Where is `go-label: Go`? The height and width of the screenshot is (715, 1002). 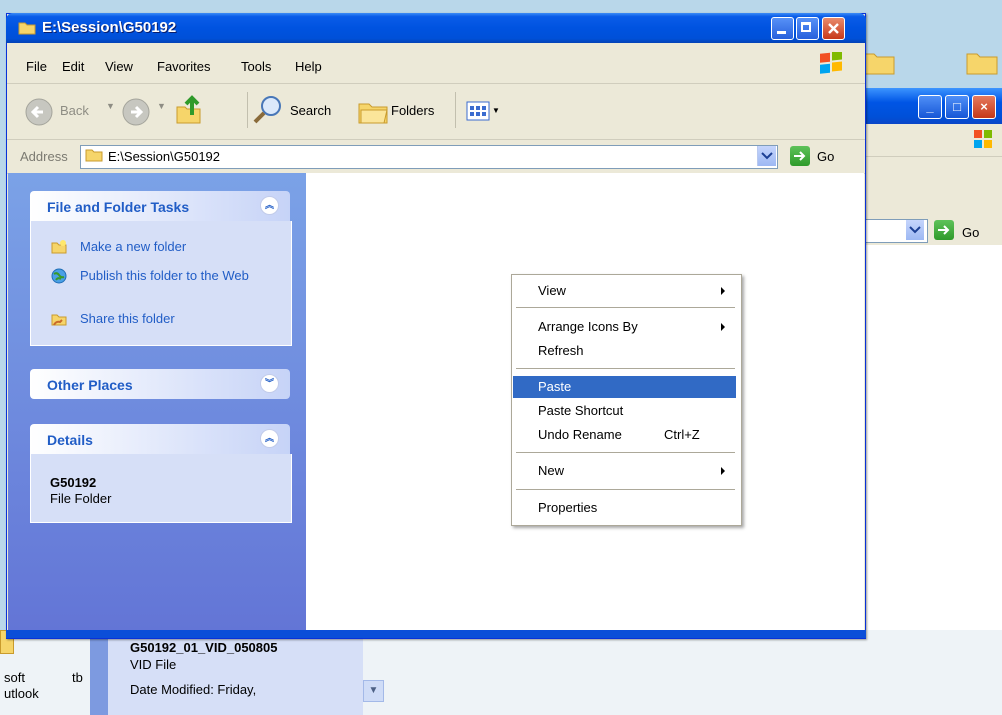 go-label: Go is located at coordinates (825, 156).